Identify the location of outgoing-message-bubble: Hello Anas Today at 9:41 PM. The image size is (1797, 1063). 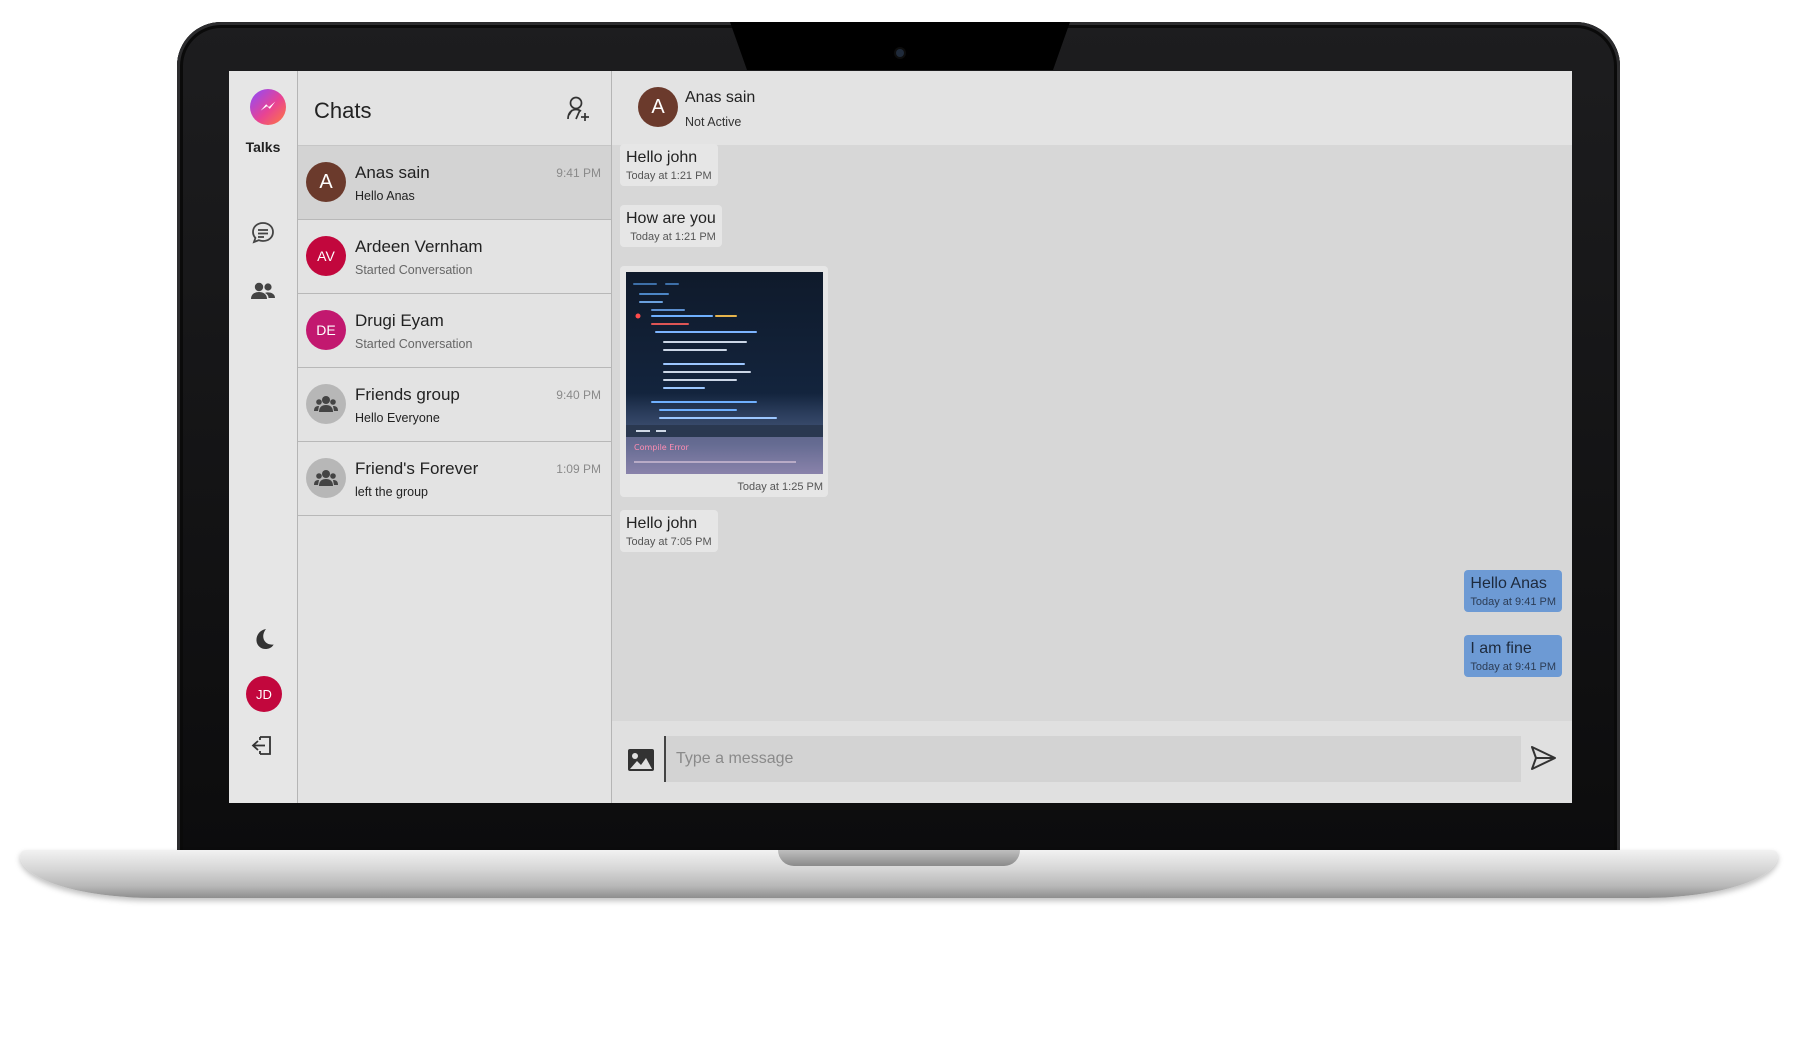
(1513, 591).